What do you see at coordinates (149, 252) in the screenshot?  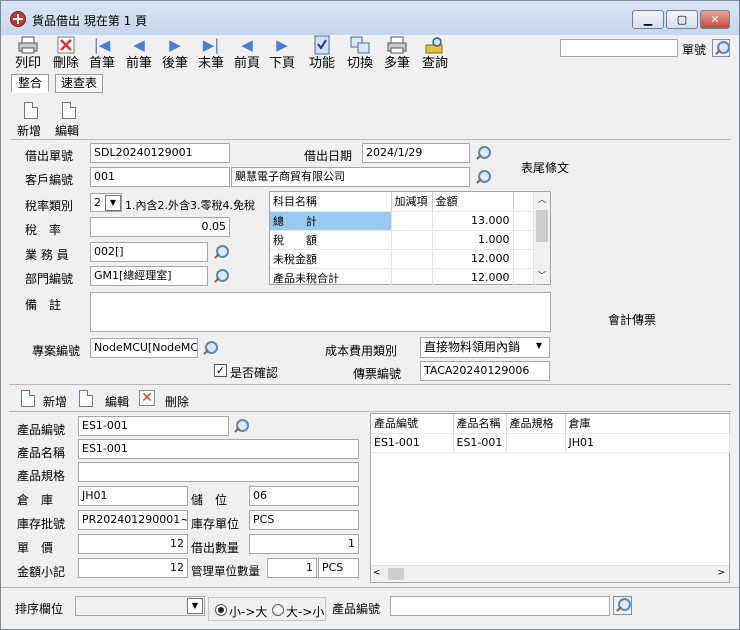 I see `sales-input: 002[]` at bounding box center [149, 252].